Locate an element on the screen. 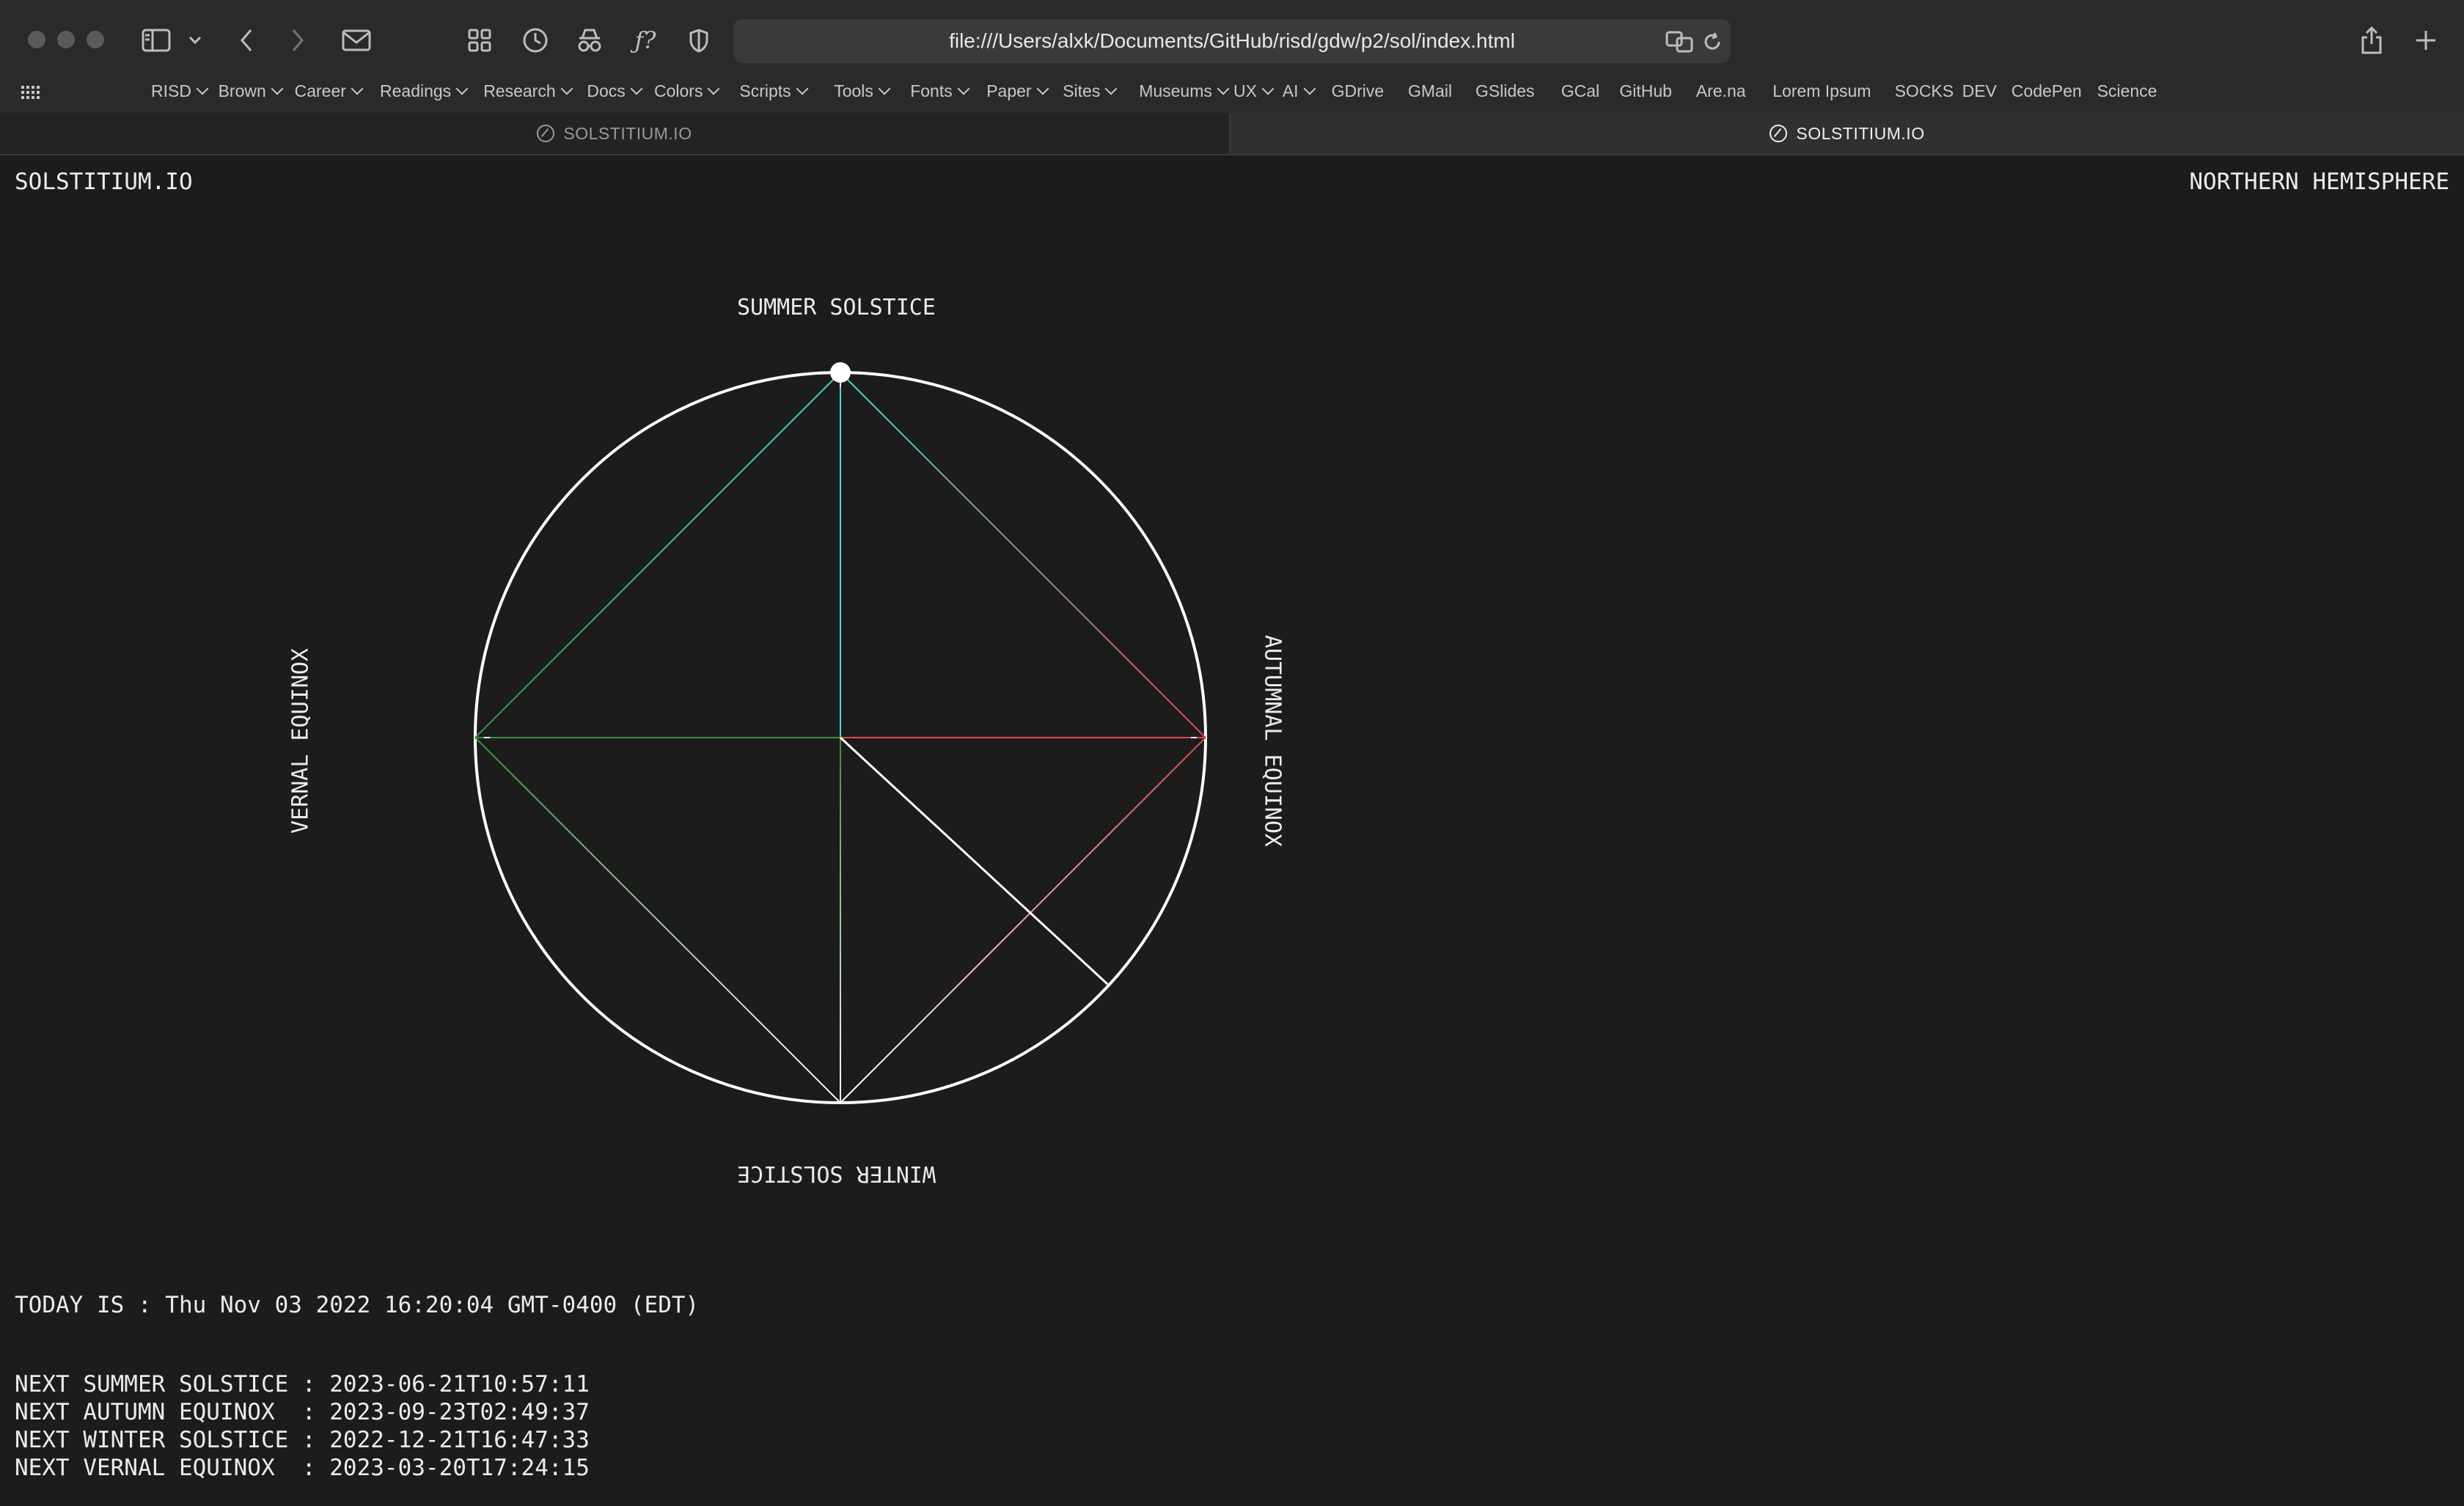 The height and width of the screenshot is (1506, 2464). summer-vernal-chord is located at coordinates (657, 555).